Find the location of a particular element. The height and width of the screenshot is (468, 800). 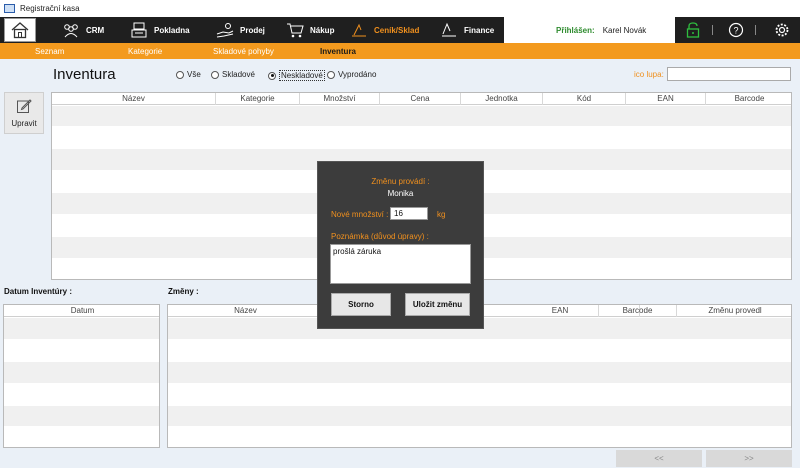

col-mnozstvi: Množství is located at coordinates (340, 99).